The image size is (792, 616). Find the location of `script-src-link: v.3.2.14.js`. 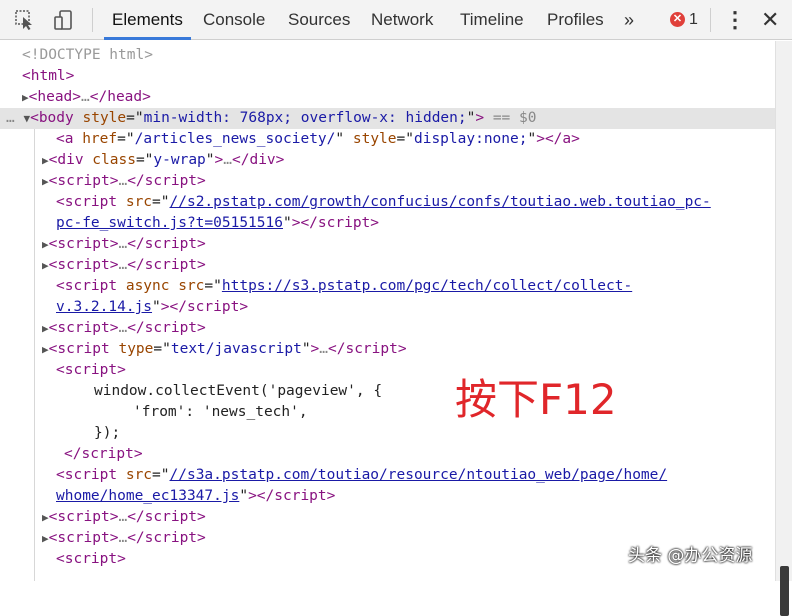

script-src-link: v.3.2.14.js is located at coordinates (104, 307).